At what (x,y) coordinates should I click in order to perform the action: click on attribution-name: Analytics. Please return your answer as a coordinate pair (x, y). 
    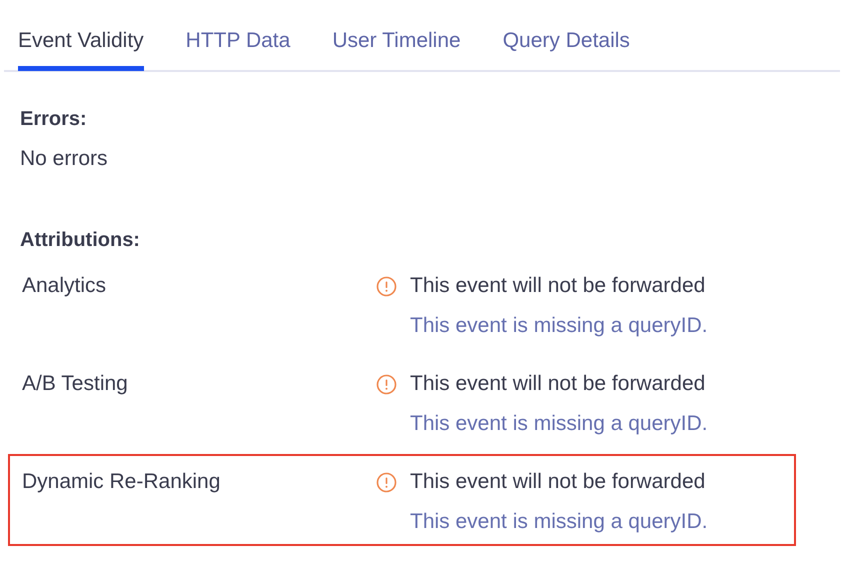
    Looking at the image, I should click on (65, 286).